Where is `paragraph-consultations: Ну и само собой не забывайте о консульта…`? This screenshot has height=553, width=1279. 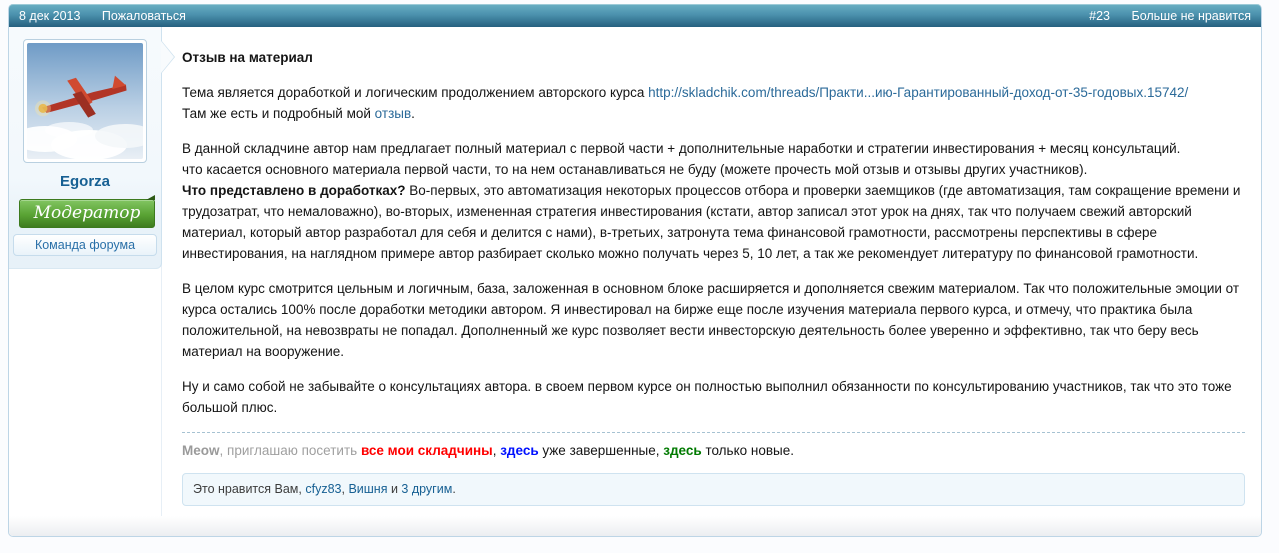 paragraph-consultations: Ну и само собой не забывайте о консульта… is located at coordinates (707, 397).